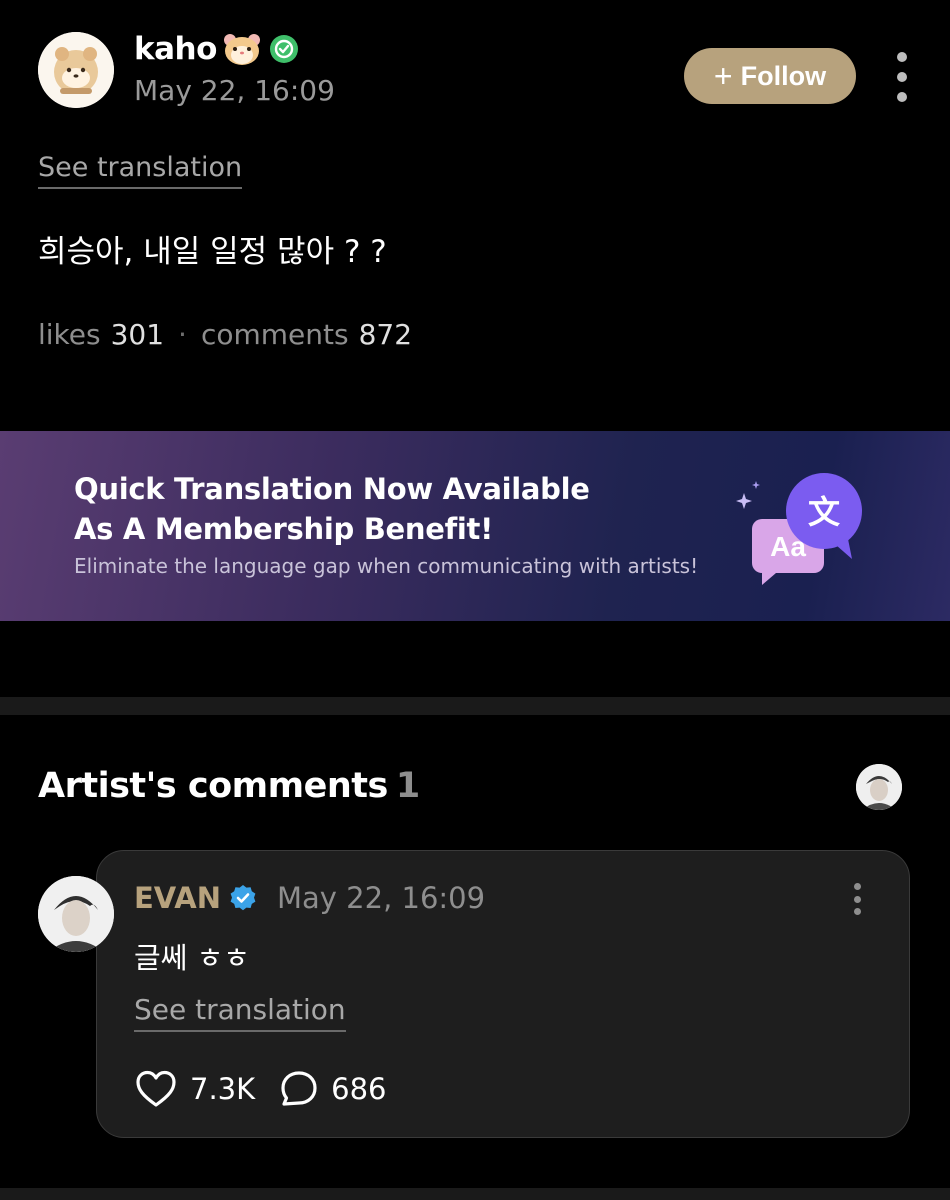 This screenshot has height=1200, width=950. What do you see at coordinates (213, 786) in the screenshot?
I see `artist-comments-title: Artist's comments` at bounding box center [213, 786].